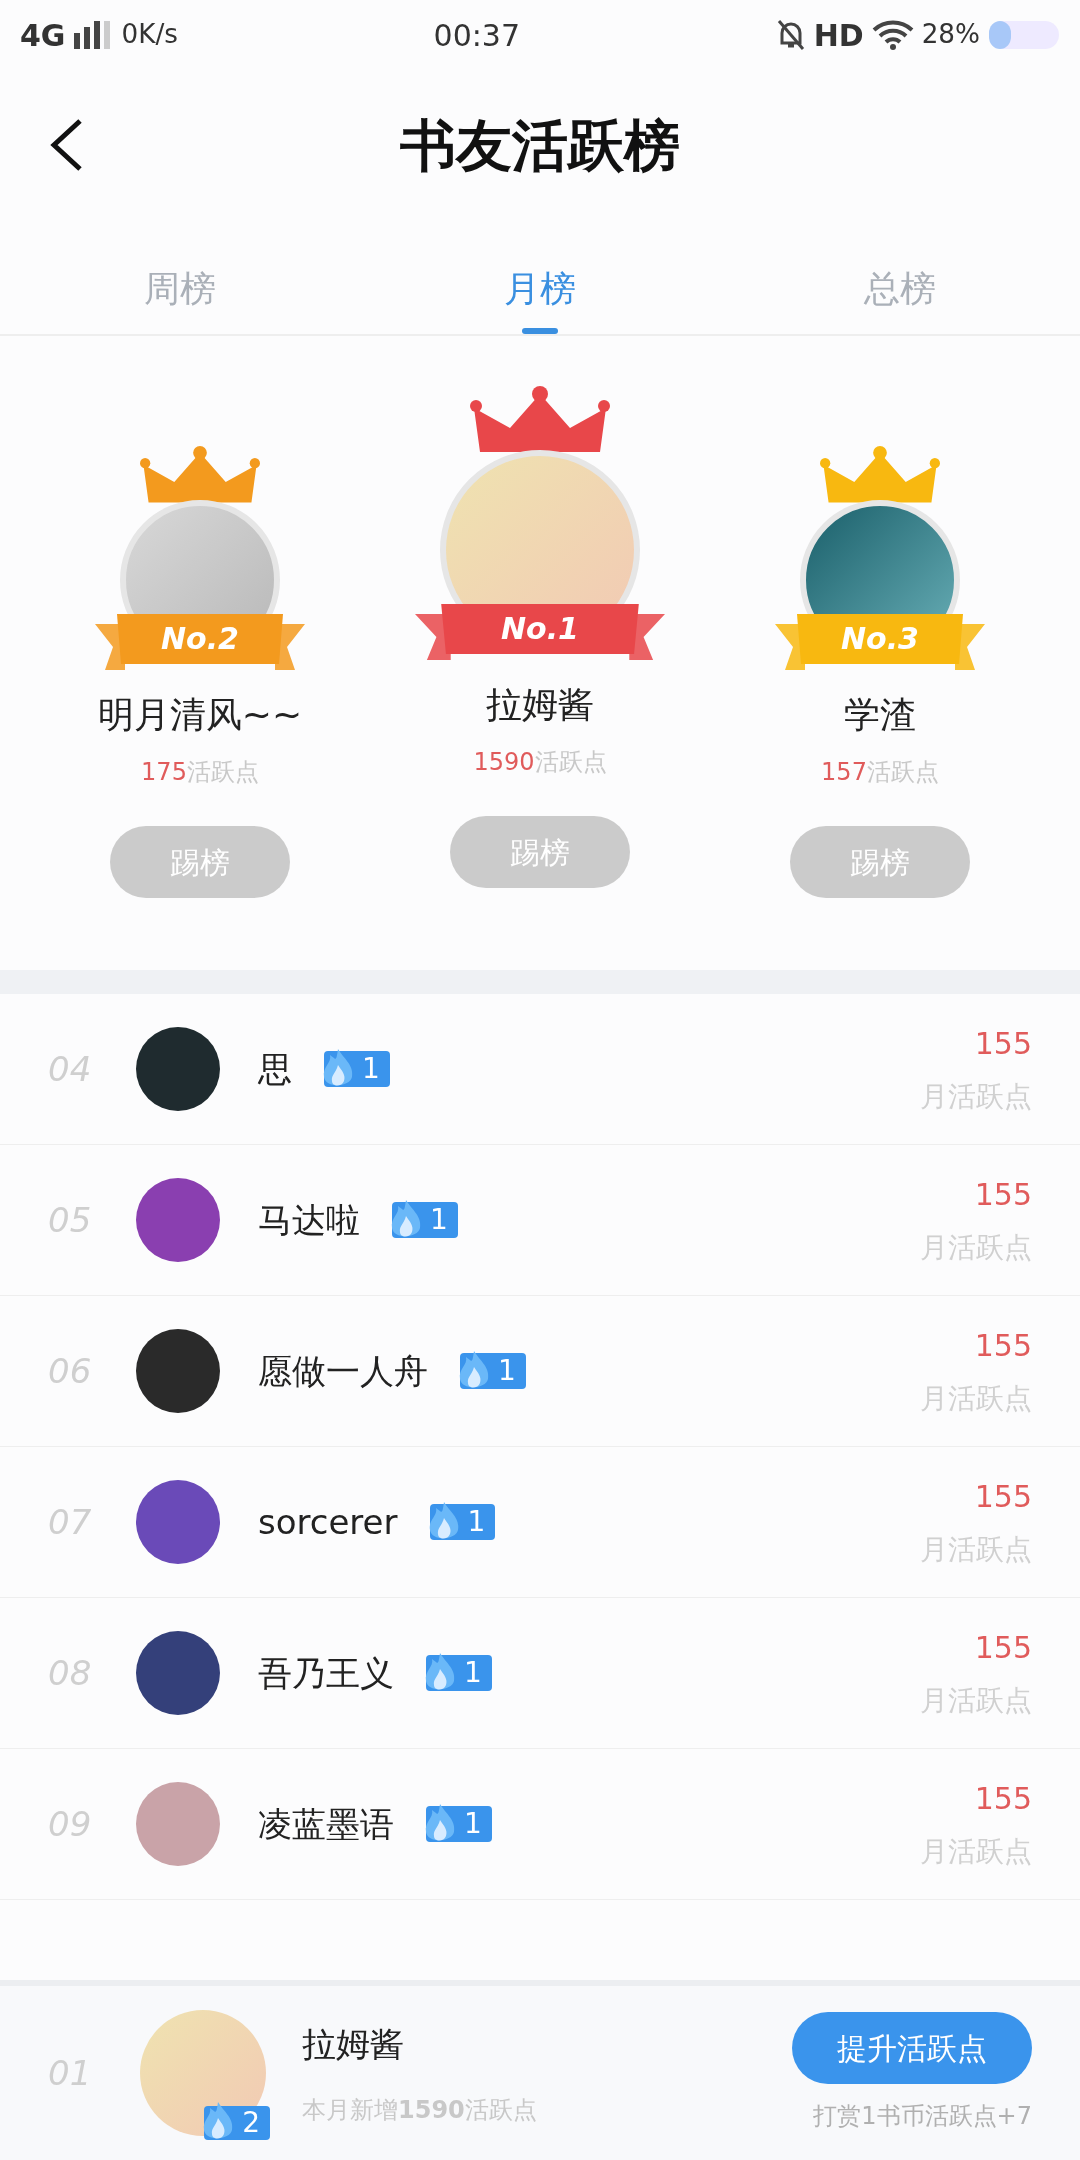  Describe the element at coordinates (328, 1522) in the screenshot. I see `user-name: sorcerer` at that location.